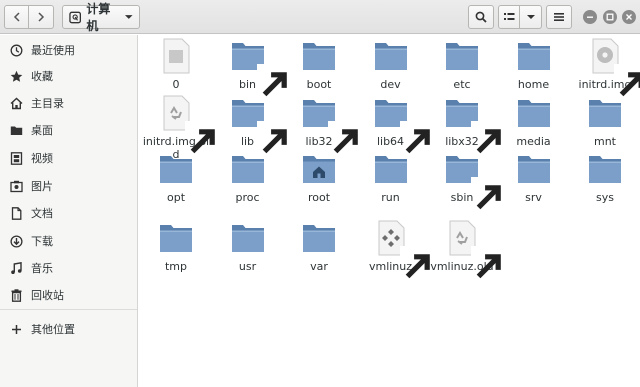 The image size is (640, 387). I want to click on list-view-icon, so click(508, 16).